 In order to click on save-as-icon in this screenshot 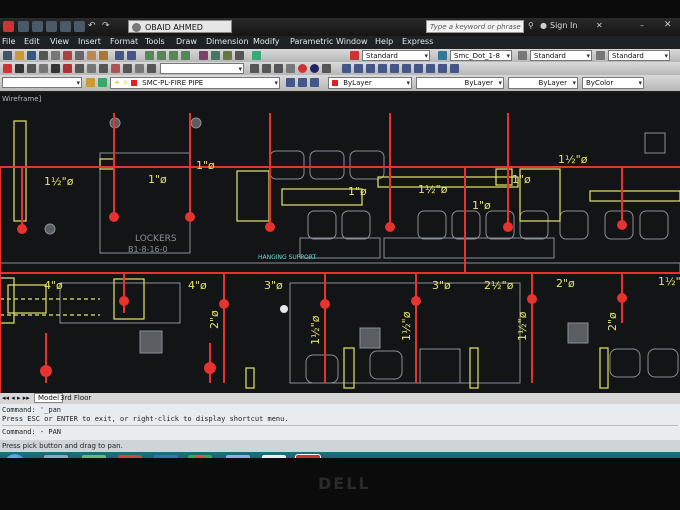, I will do `click(65, 26)`.